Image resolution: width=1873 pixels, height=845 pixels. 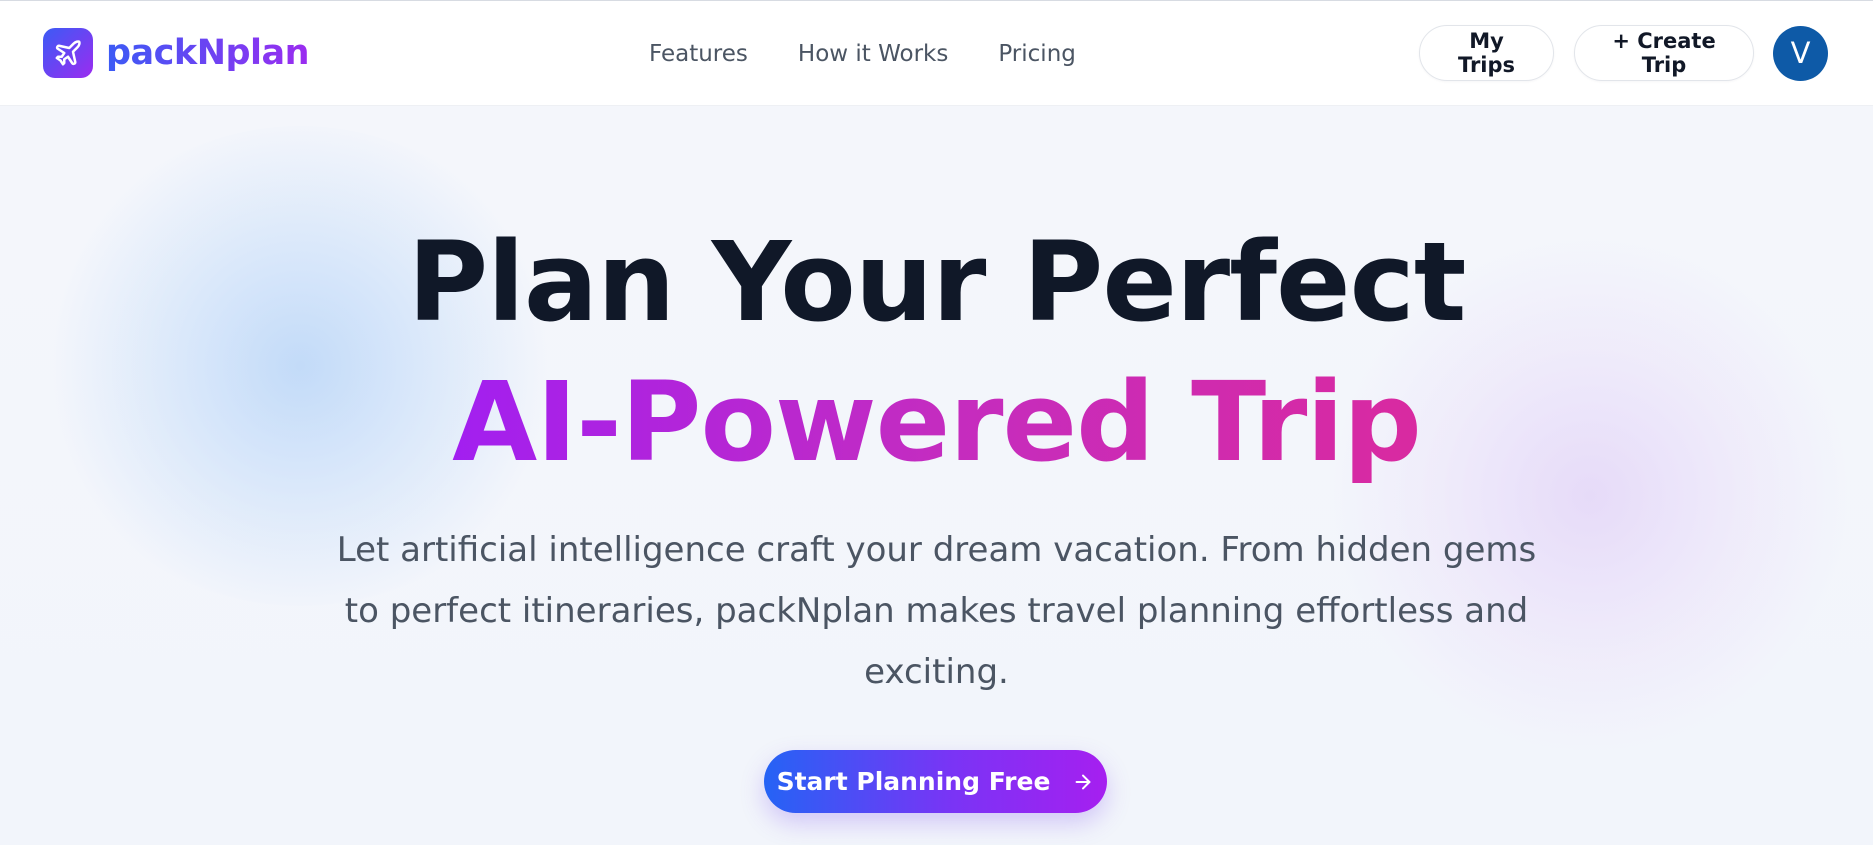 What do you see at coordinates (1486, 53) in the screenshot?
I see `my-trips-button: My Trips` at bounding box center [1486, 53].